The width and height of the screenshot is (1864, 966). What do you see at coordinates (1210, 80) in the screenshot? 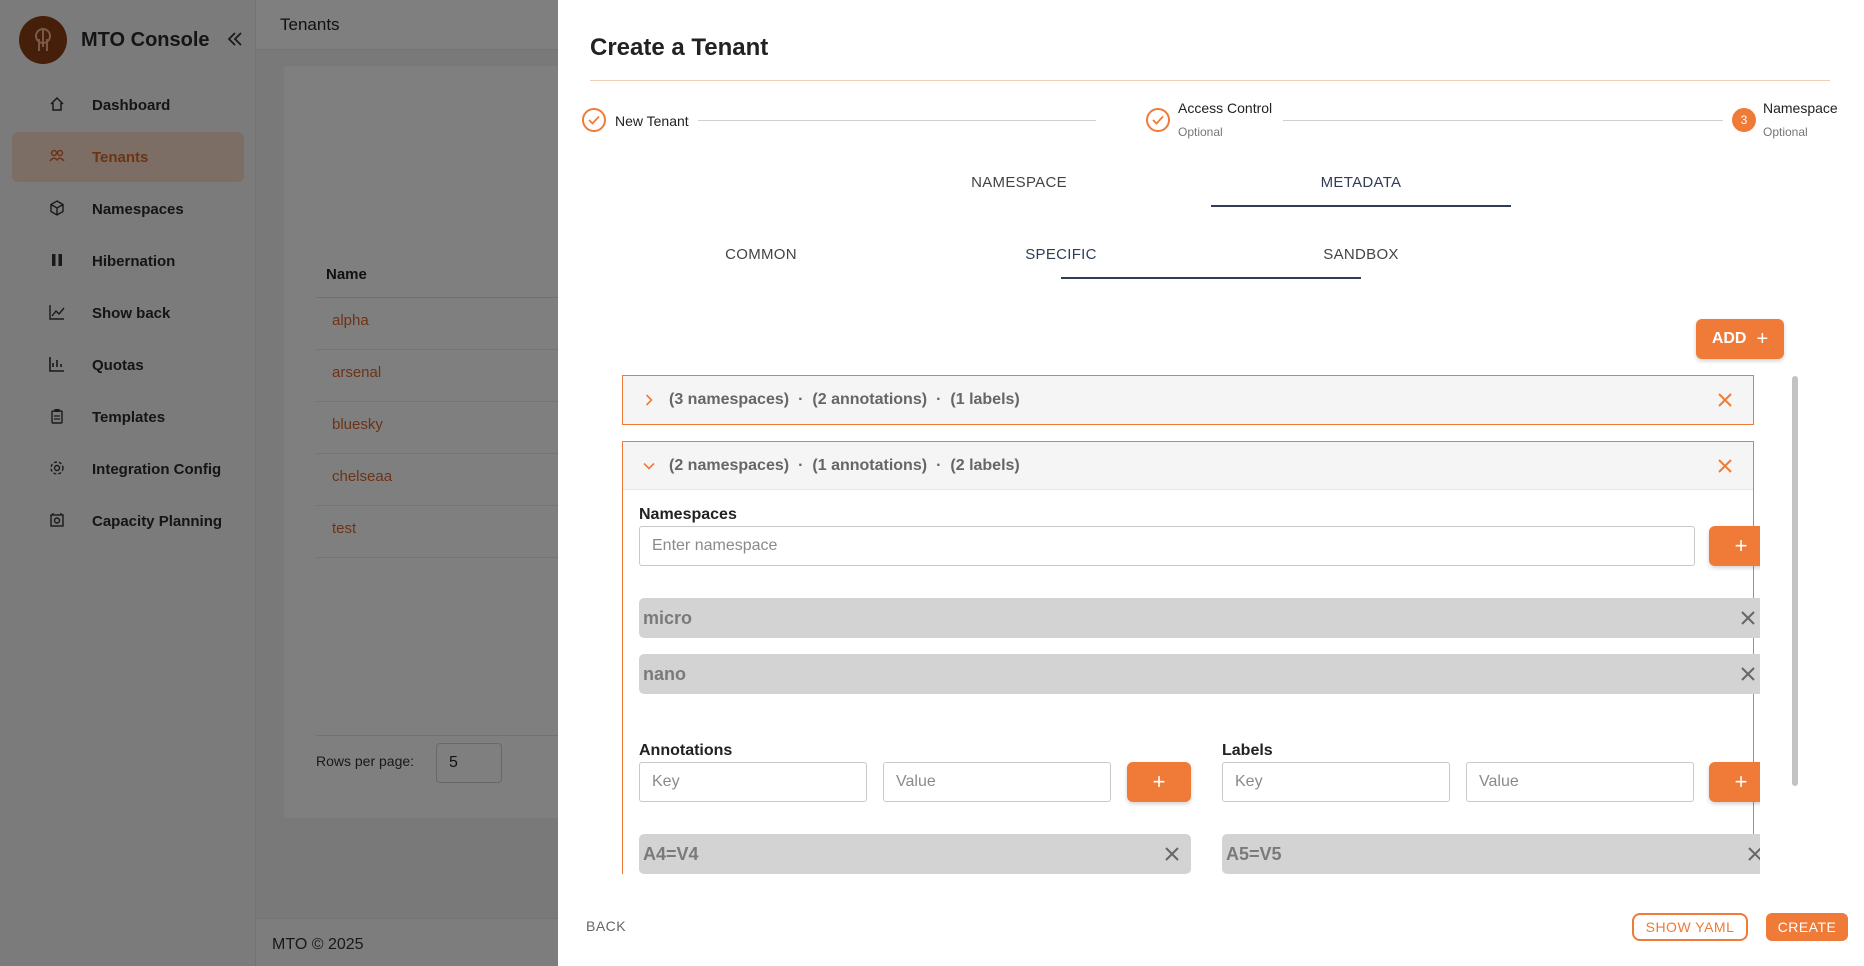
I see `title-divider` at bounding box center [1210, 80].